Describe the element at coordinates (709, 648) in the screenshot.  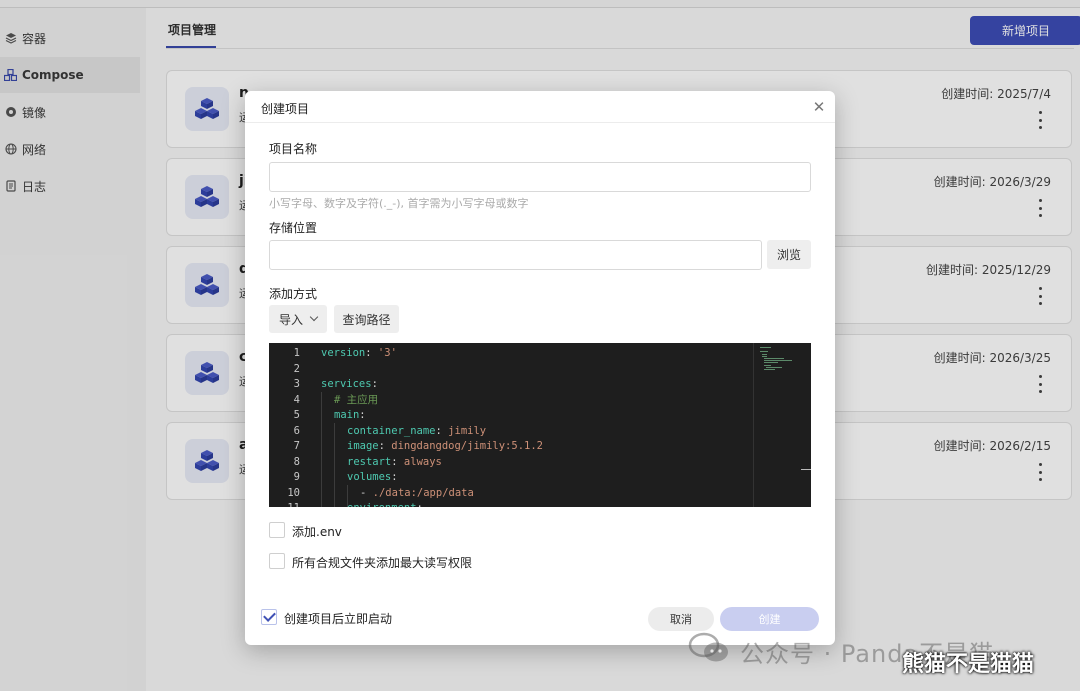
I see `wechat-icon` at that location.